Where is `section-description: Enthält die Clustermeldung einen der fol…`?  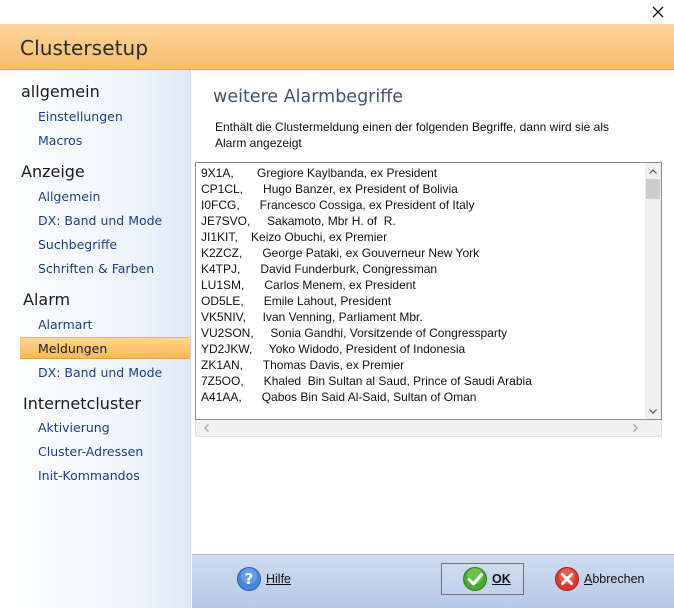
section-description: Enthält die Clustermeldung einen der fol… is located at coordinates (412, 135).